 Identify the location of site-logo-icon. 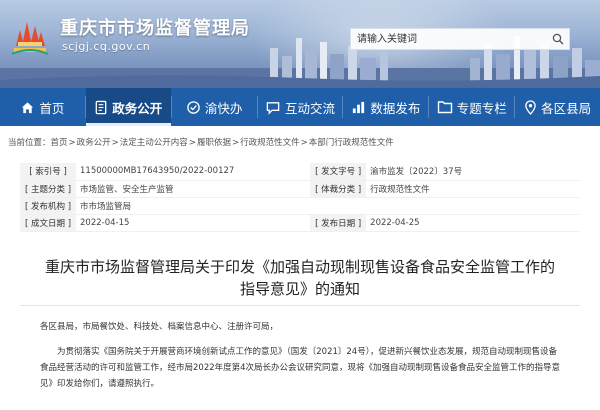
(30, 38).